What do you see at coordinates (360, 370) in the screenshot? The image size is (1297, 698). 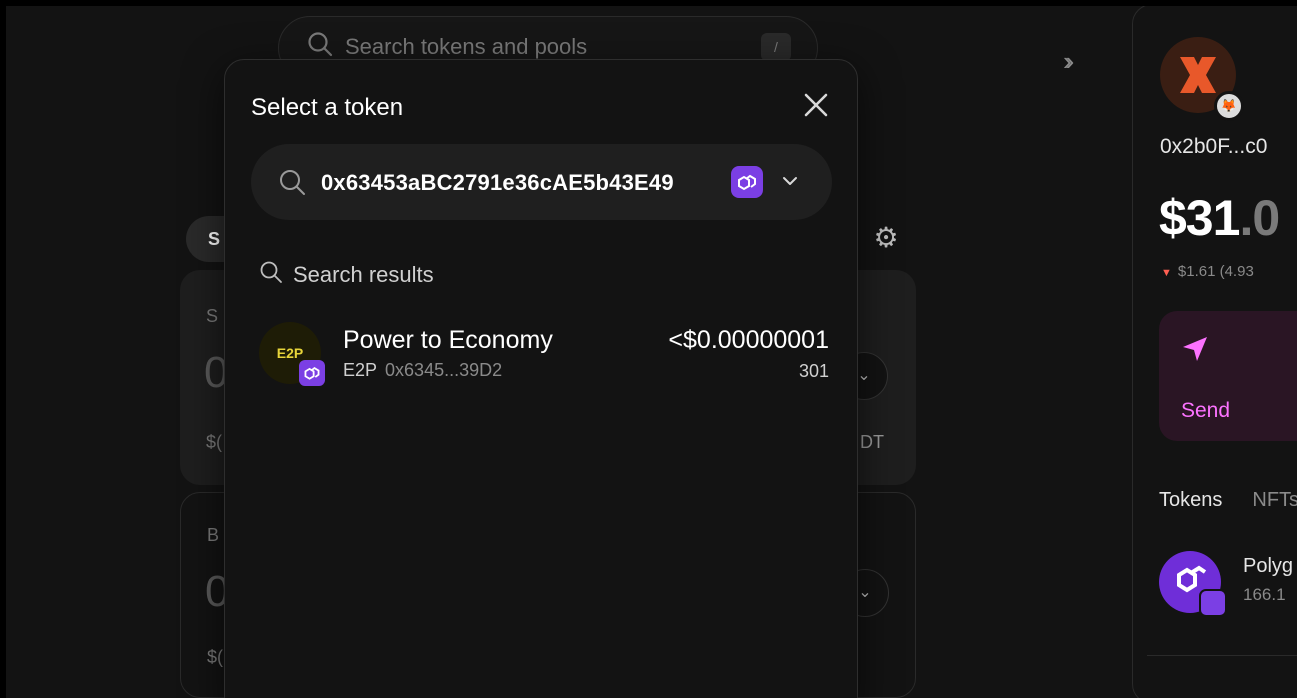 I see `token-symbol: E2P` at bounding box center [360, 370].